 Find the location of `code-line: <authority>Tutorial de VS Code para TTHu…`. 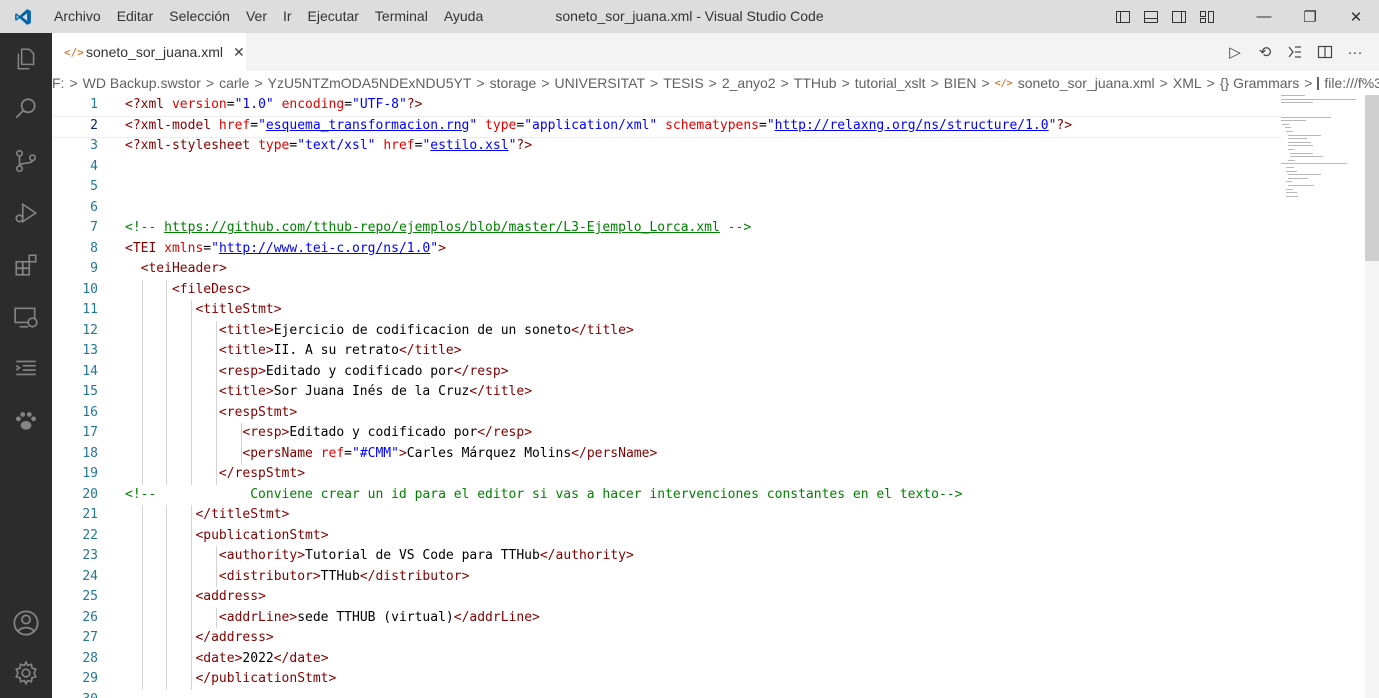

code-line: <authority>Tutorial de VS Code para TTHu… is located at coordinates (700, 556).